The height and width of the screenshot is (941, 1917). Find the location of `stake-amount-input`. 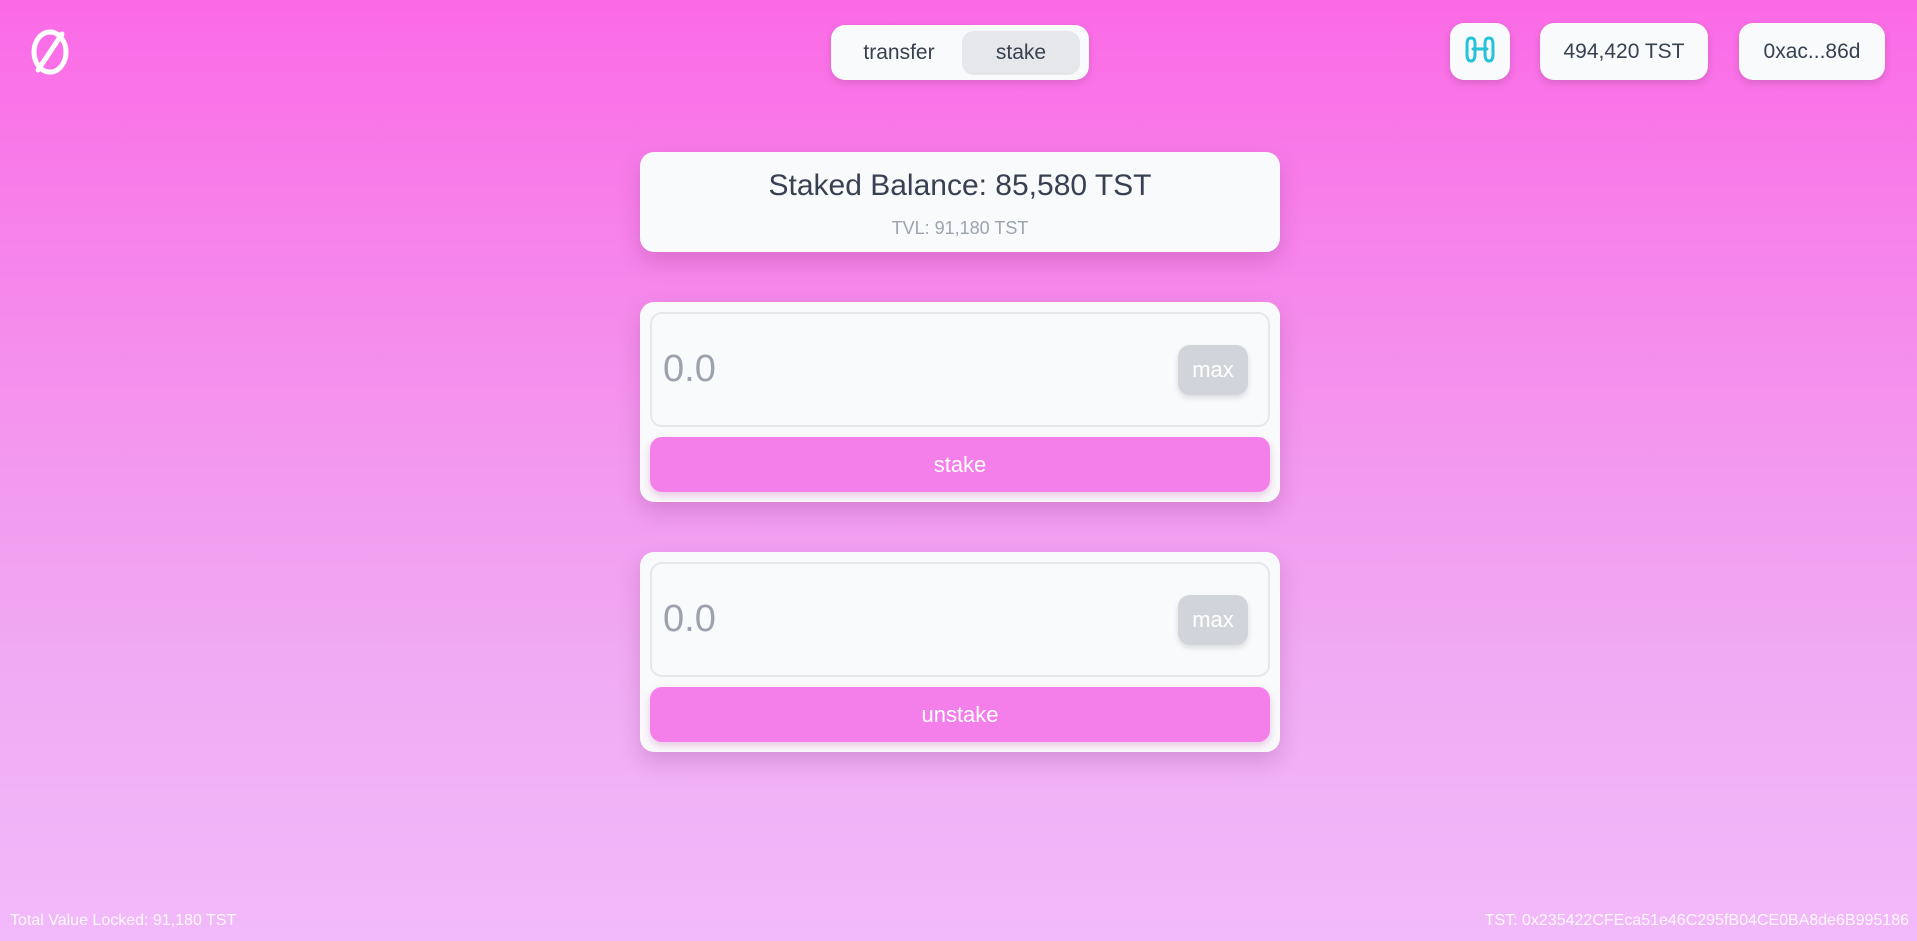

stake-amount-input is located at coordinates (892, 369).